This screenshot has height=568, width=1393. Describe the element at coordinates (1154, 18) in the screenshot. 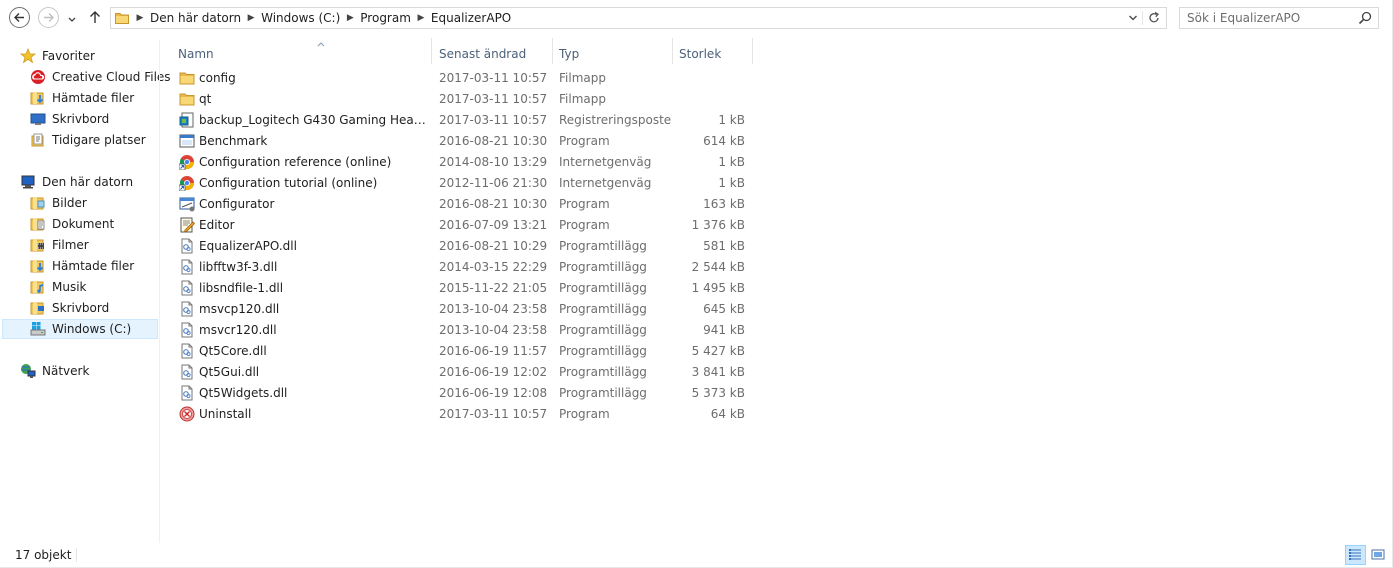

I see `refresh-icon` at that location.